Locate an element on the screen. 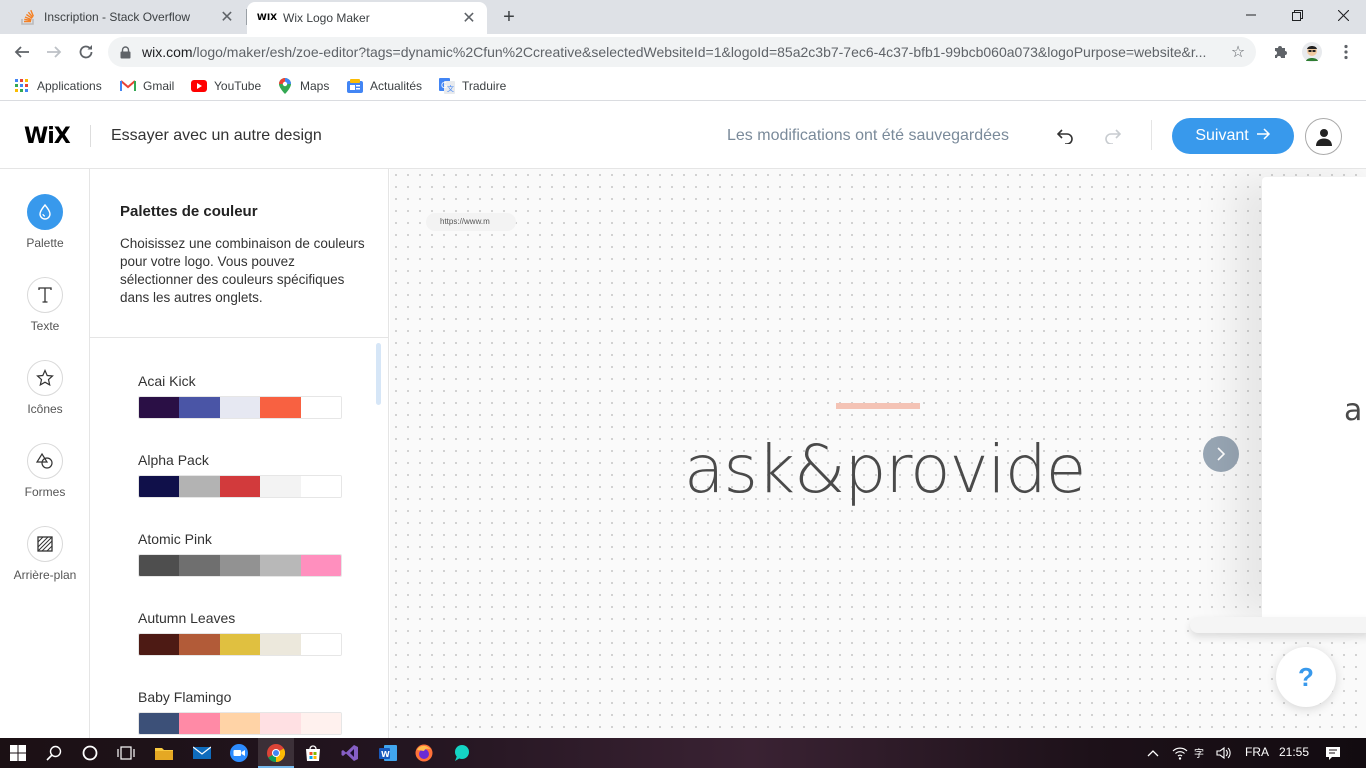  rail-label: Icônes is located at coordinates (45, 409).